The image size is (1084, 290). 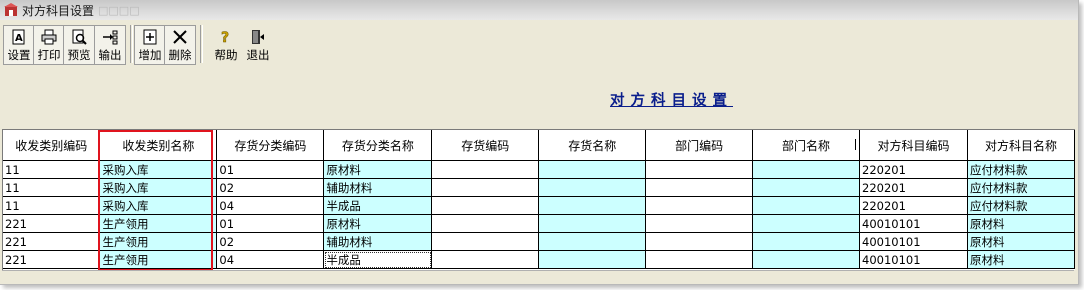 I want to click on column-header: 收发类别编码, so click(x=52, y=145).